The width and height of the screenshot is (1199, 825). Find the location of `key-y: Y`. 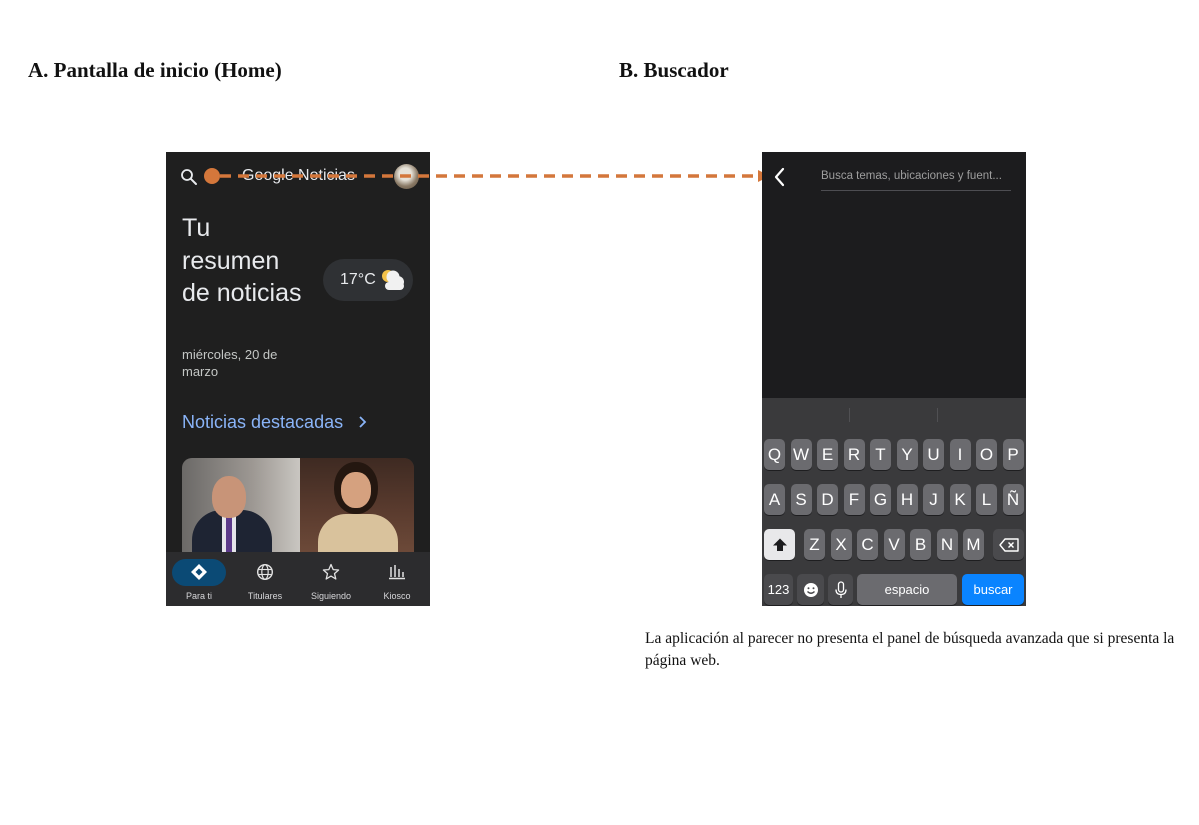

key-y: Y is located at coordinates (907, 454).